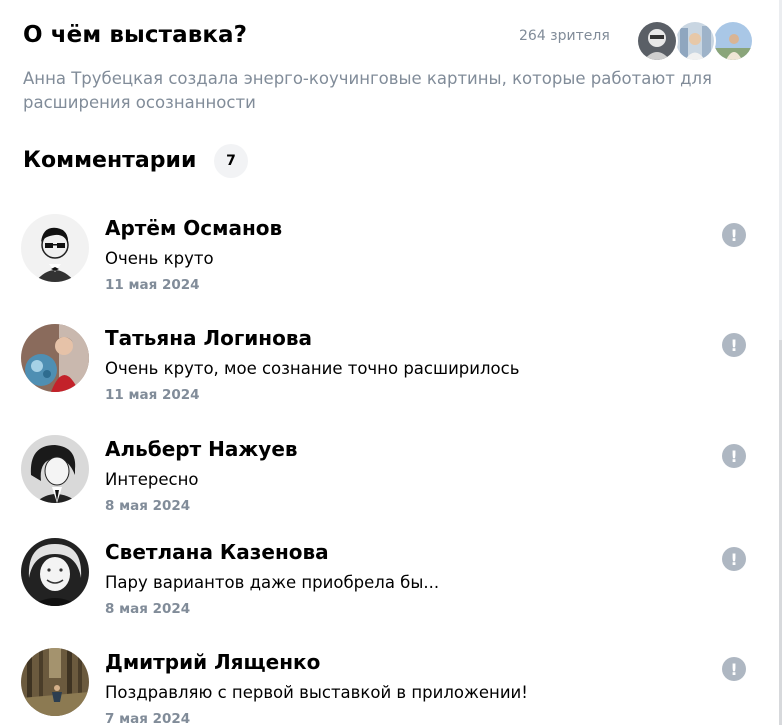  Describe the element at coordinates (231, 161) in the screenshot. I see `comments-count-badge: 7` at that location.